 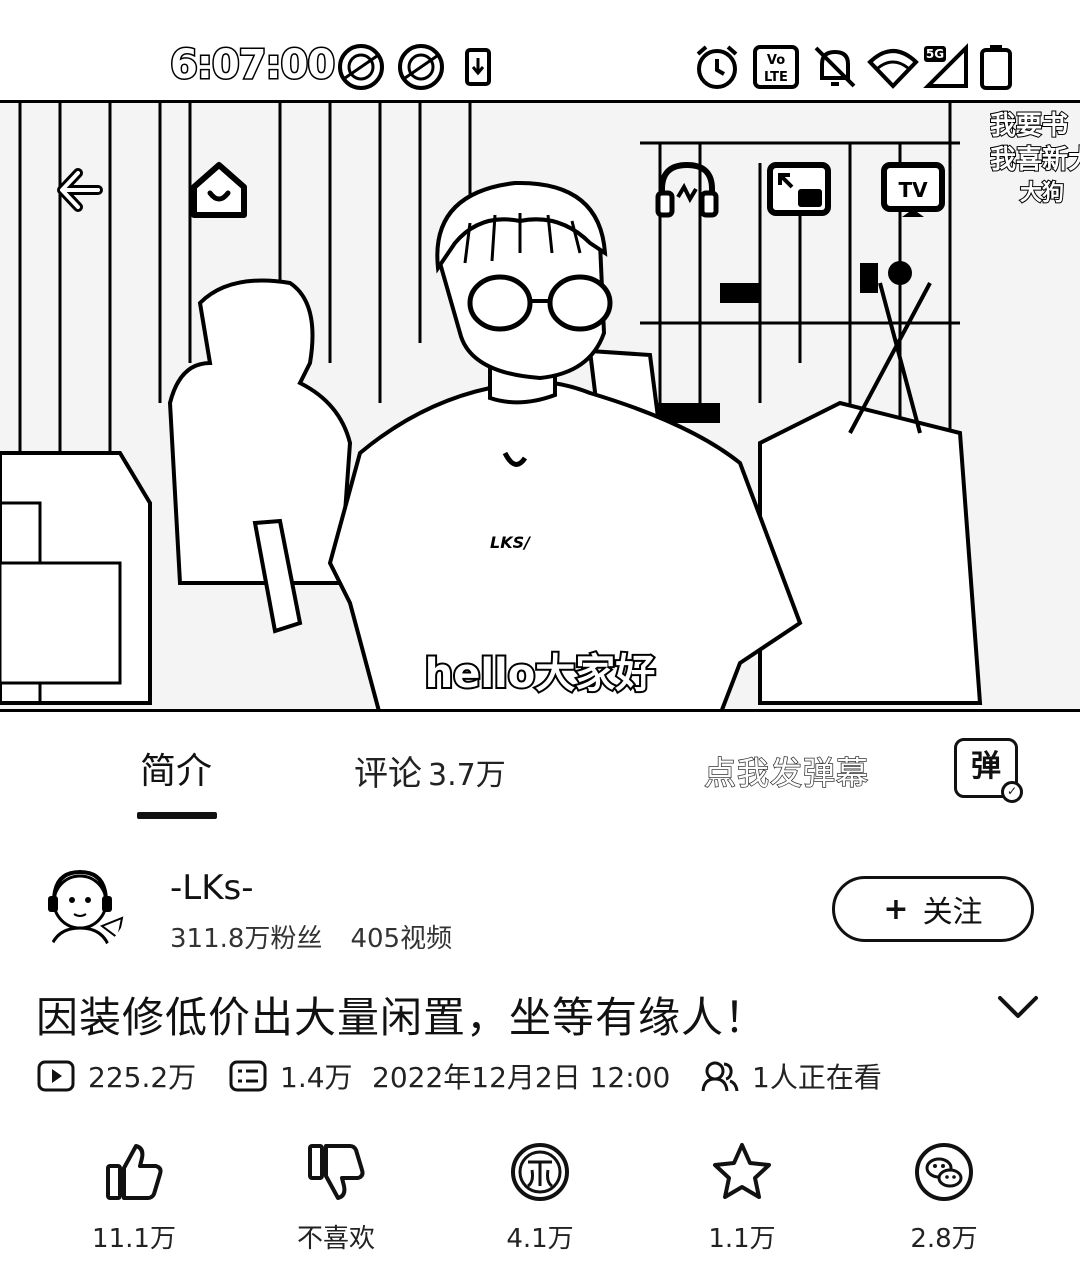 I want to click on video-count: 405视频, so click(x=401, y=939).